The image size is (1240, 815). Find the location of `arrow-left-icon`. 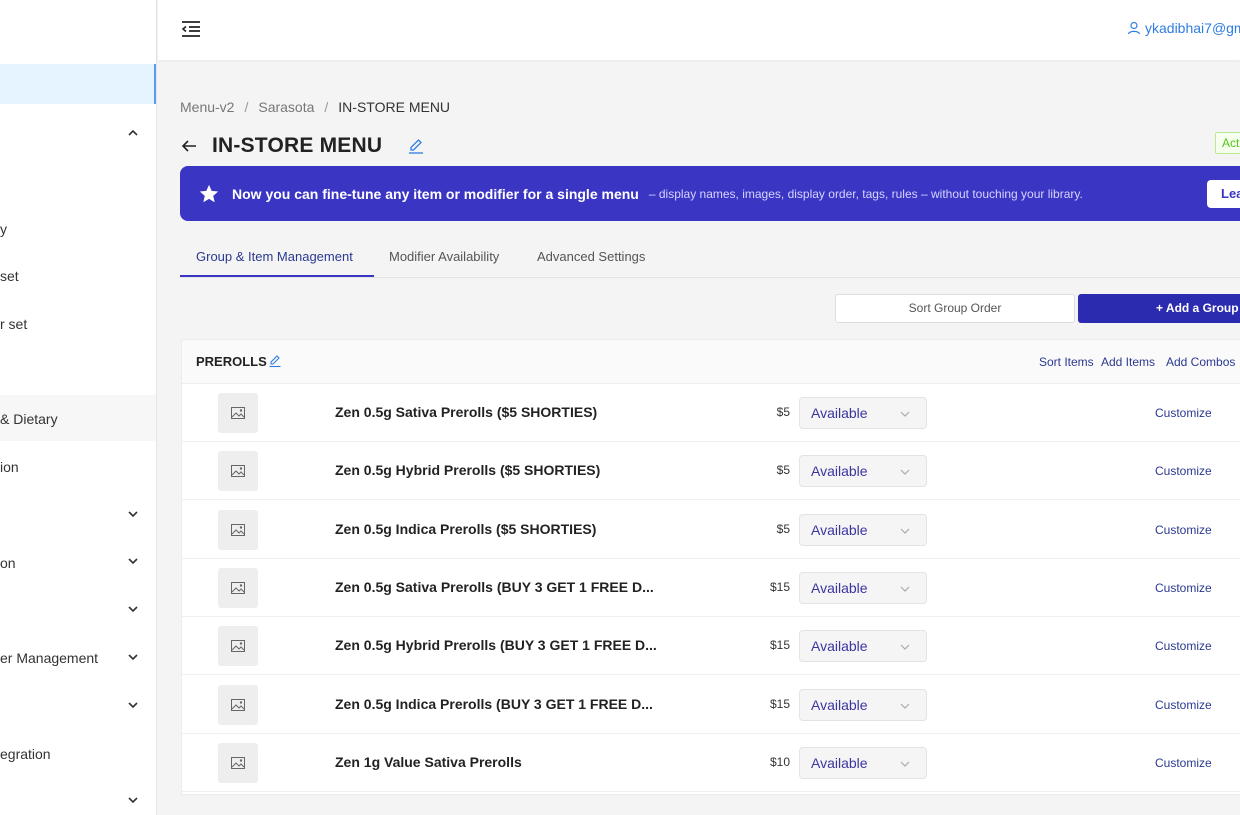

arrow-left-icon is located at coordinates (189, 146).